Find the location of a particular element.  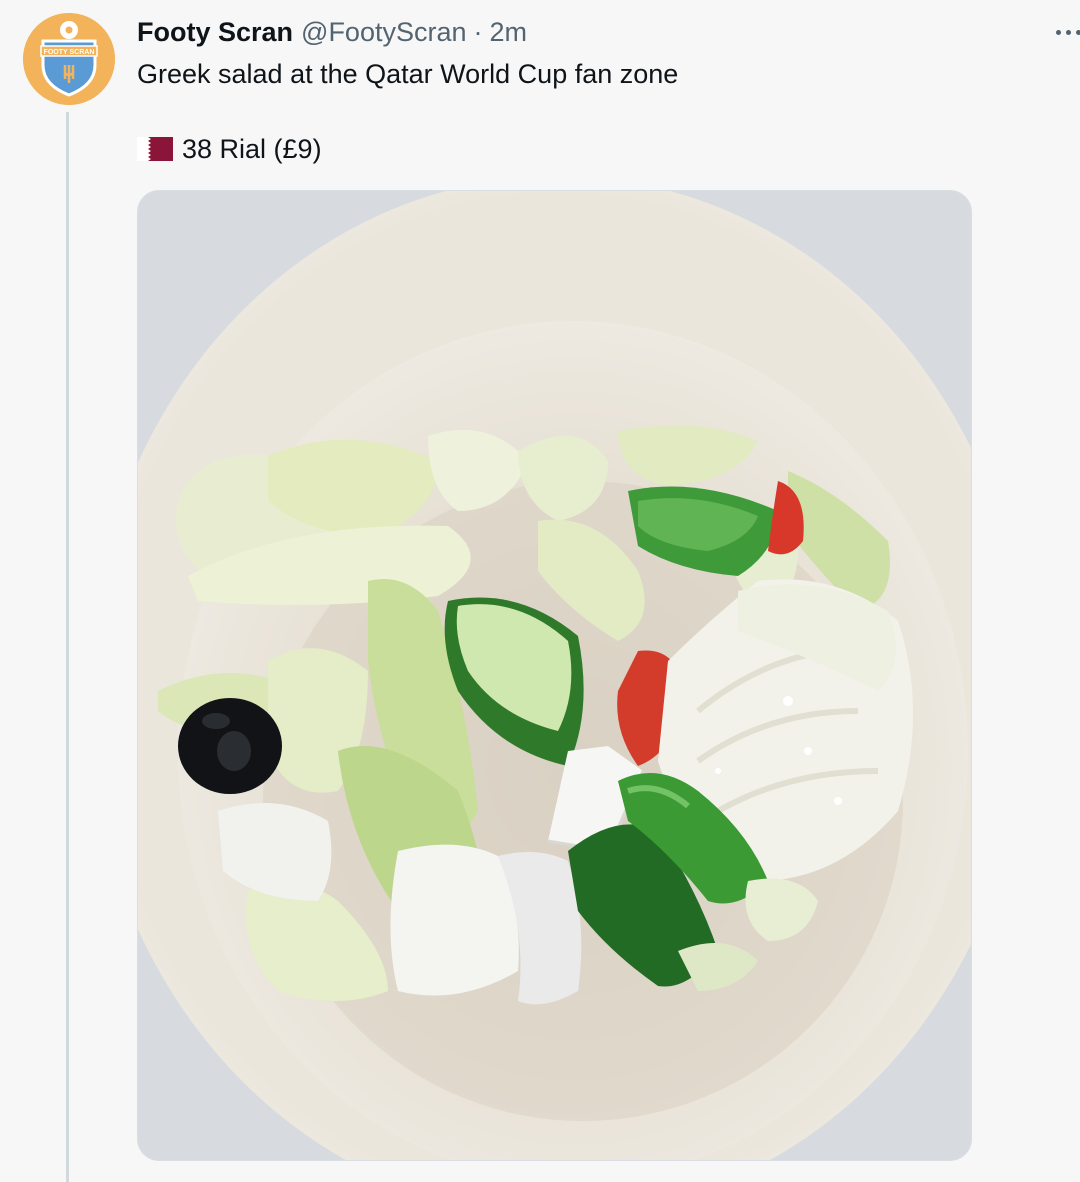

svg-text: FOOTY SCRAN is located at coordinates (69, 52).